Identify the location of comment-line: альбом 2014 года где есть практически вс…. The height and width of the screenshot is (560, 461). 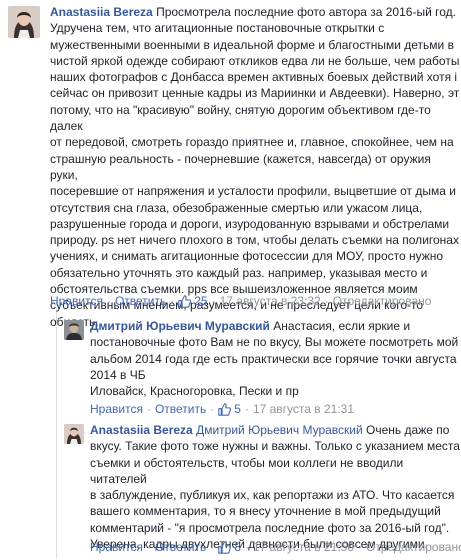
(273, 358).